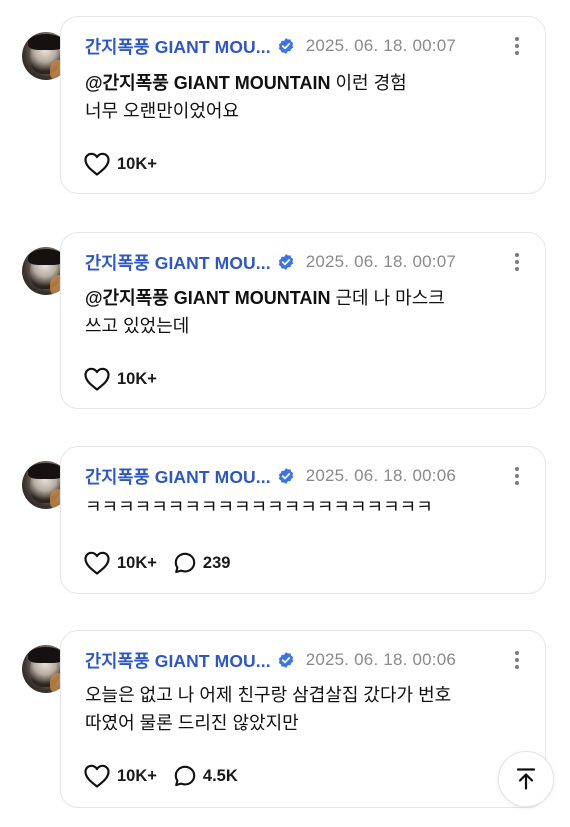 The height and width of the screenshot is (827, 570). Describe the element at coordinates (268, 695) in the screenshot. I see `comment-text-line1: 오늘은 없고 나 어제 친구랑 삼겹살집 갔다가 번호` at that location.